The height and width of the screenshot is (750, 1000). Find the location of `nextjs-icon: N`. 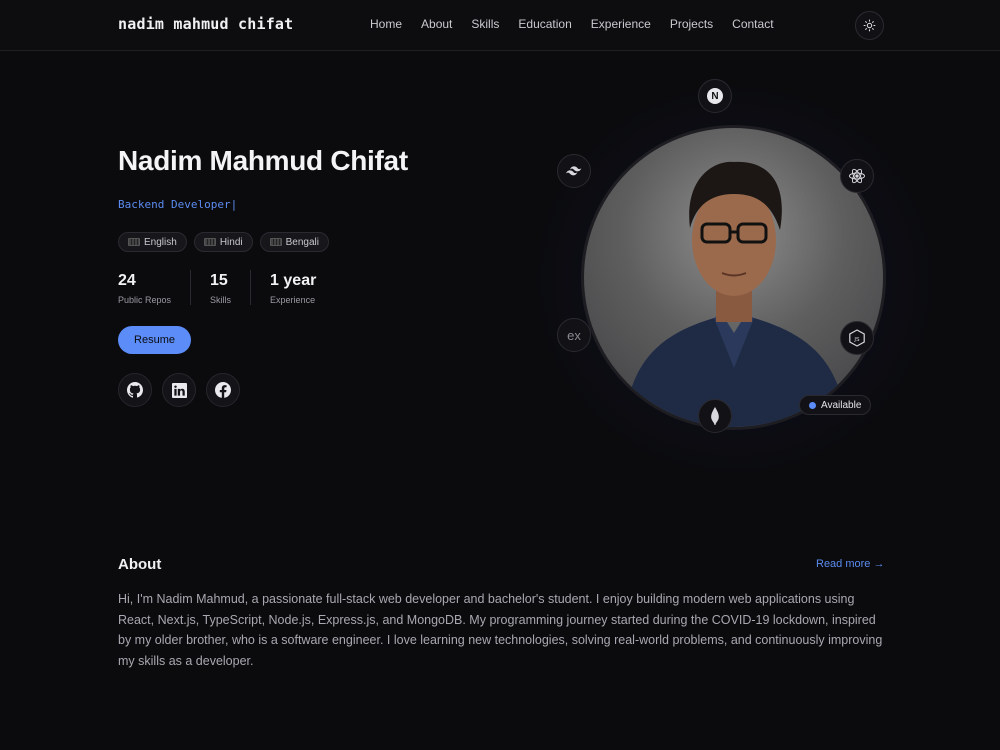

nextjs-icon: N is located at coordinates (715, 96).